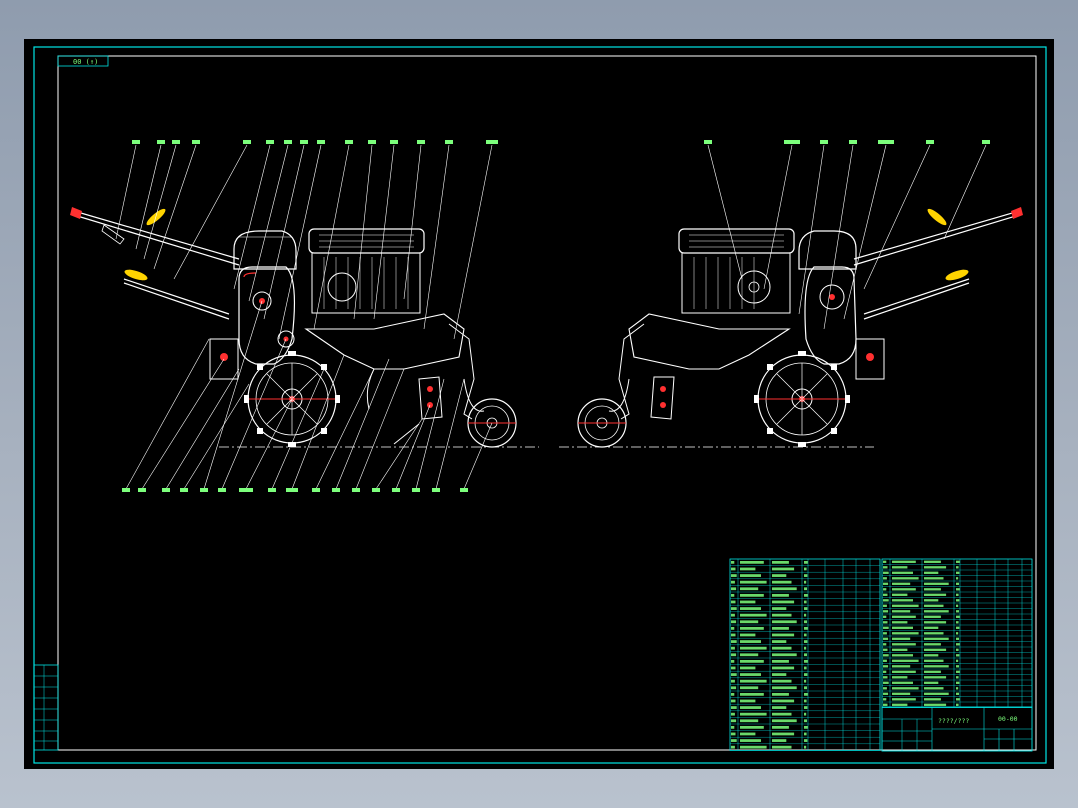 The image size is (1078, 808). Describe the element at coordinates (957, 729) in the screenshot. I see `title-block` at that location.